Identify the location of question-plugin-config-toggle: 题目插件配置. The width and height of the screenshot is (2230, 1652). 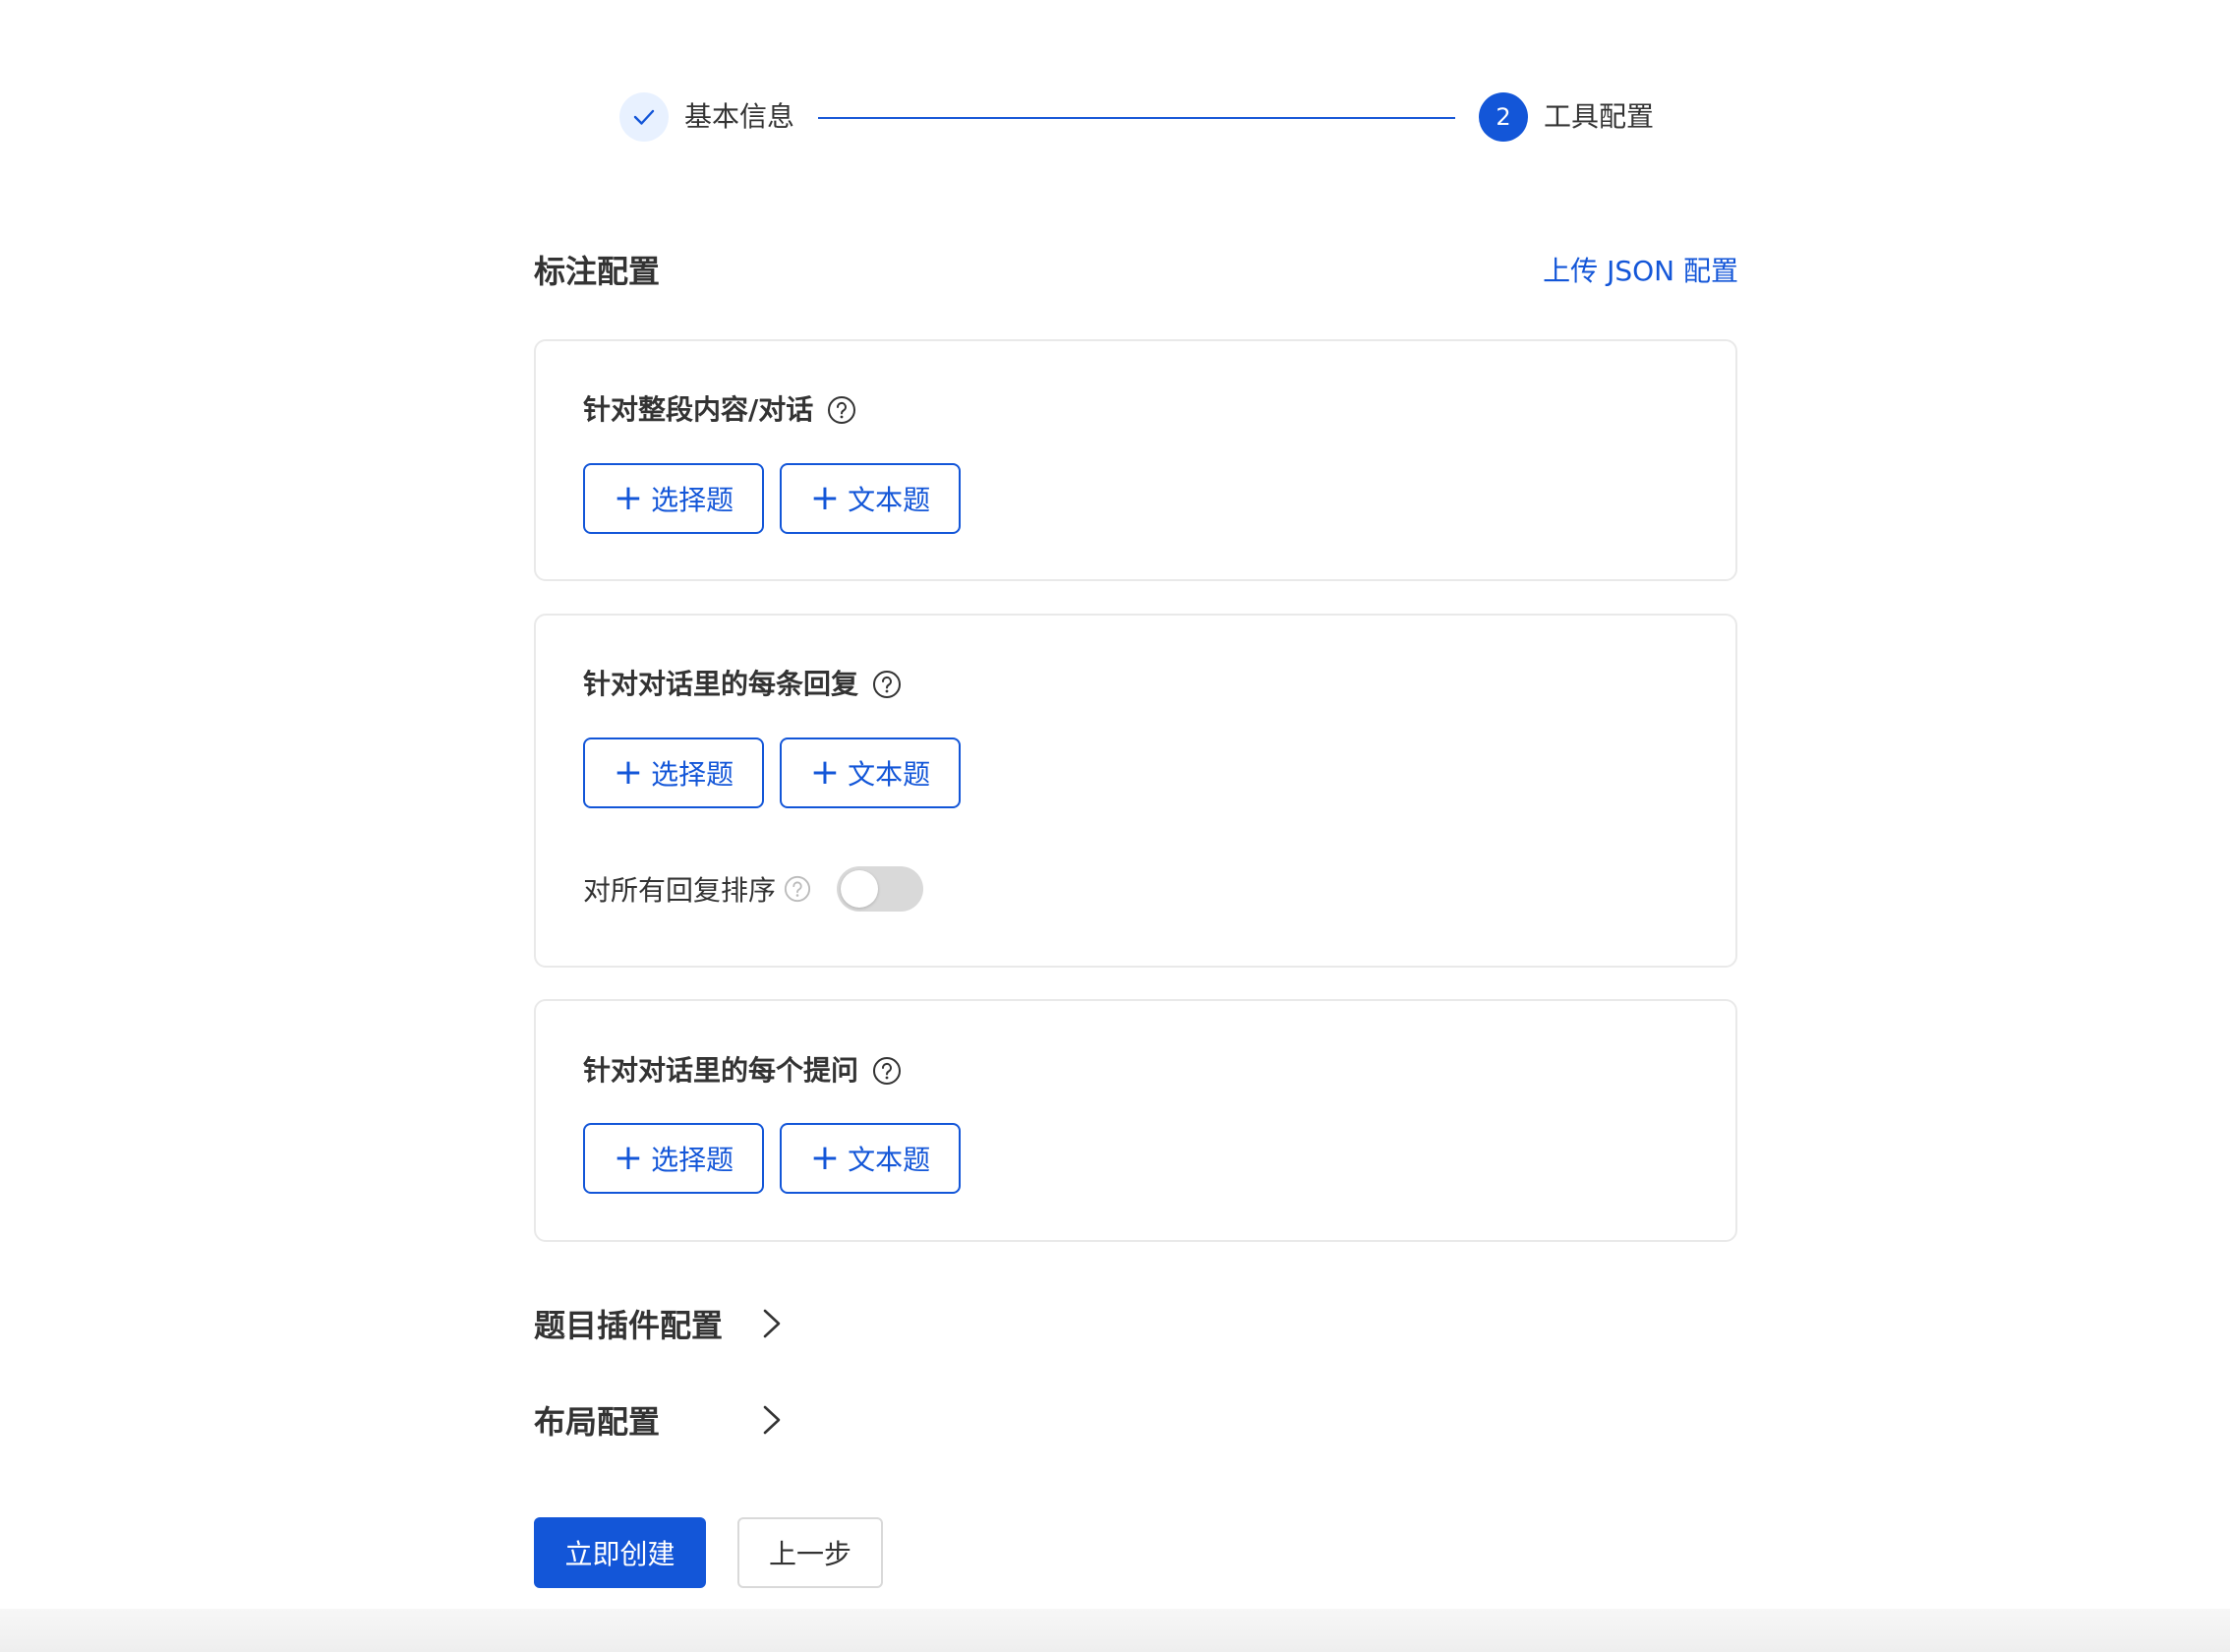
(659, 1323).